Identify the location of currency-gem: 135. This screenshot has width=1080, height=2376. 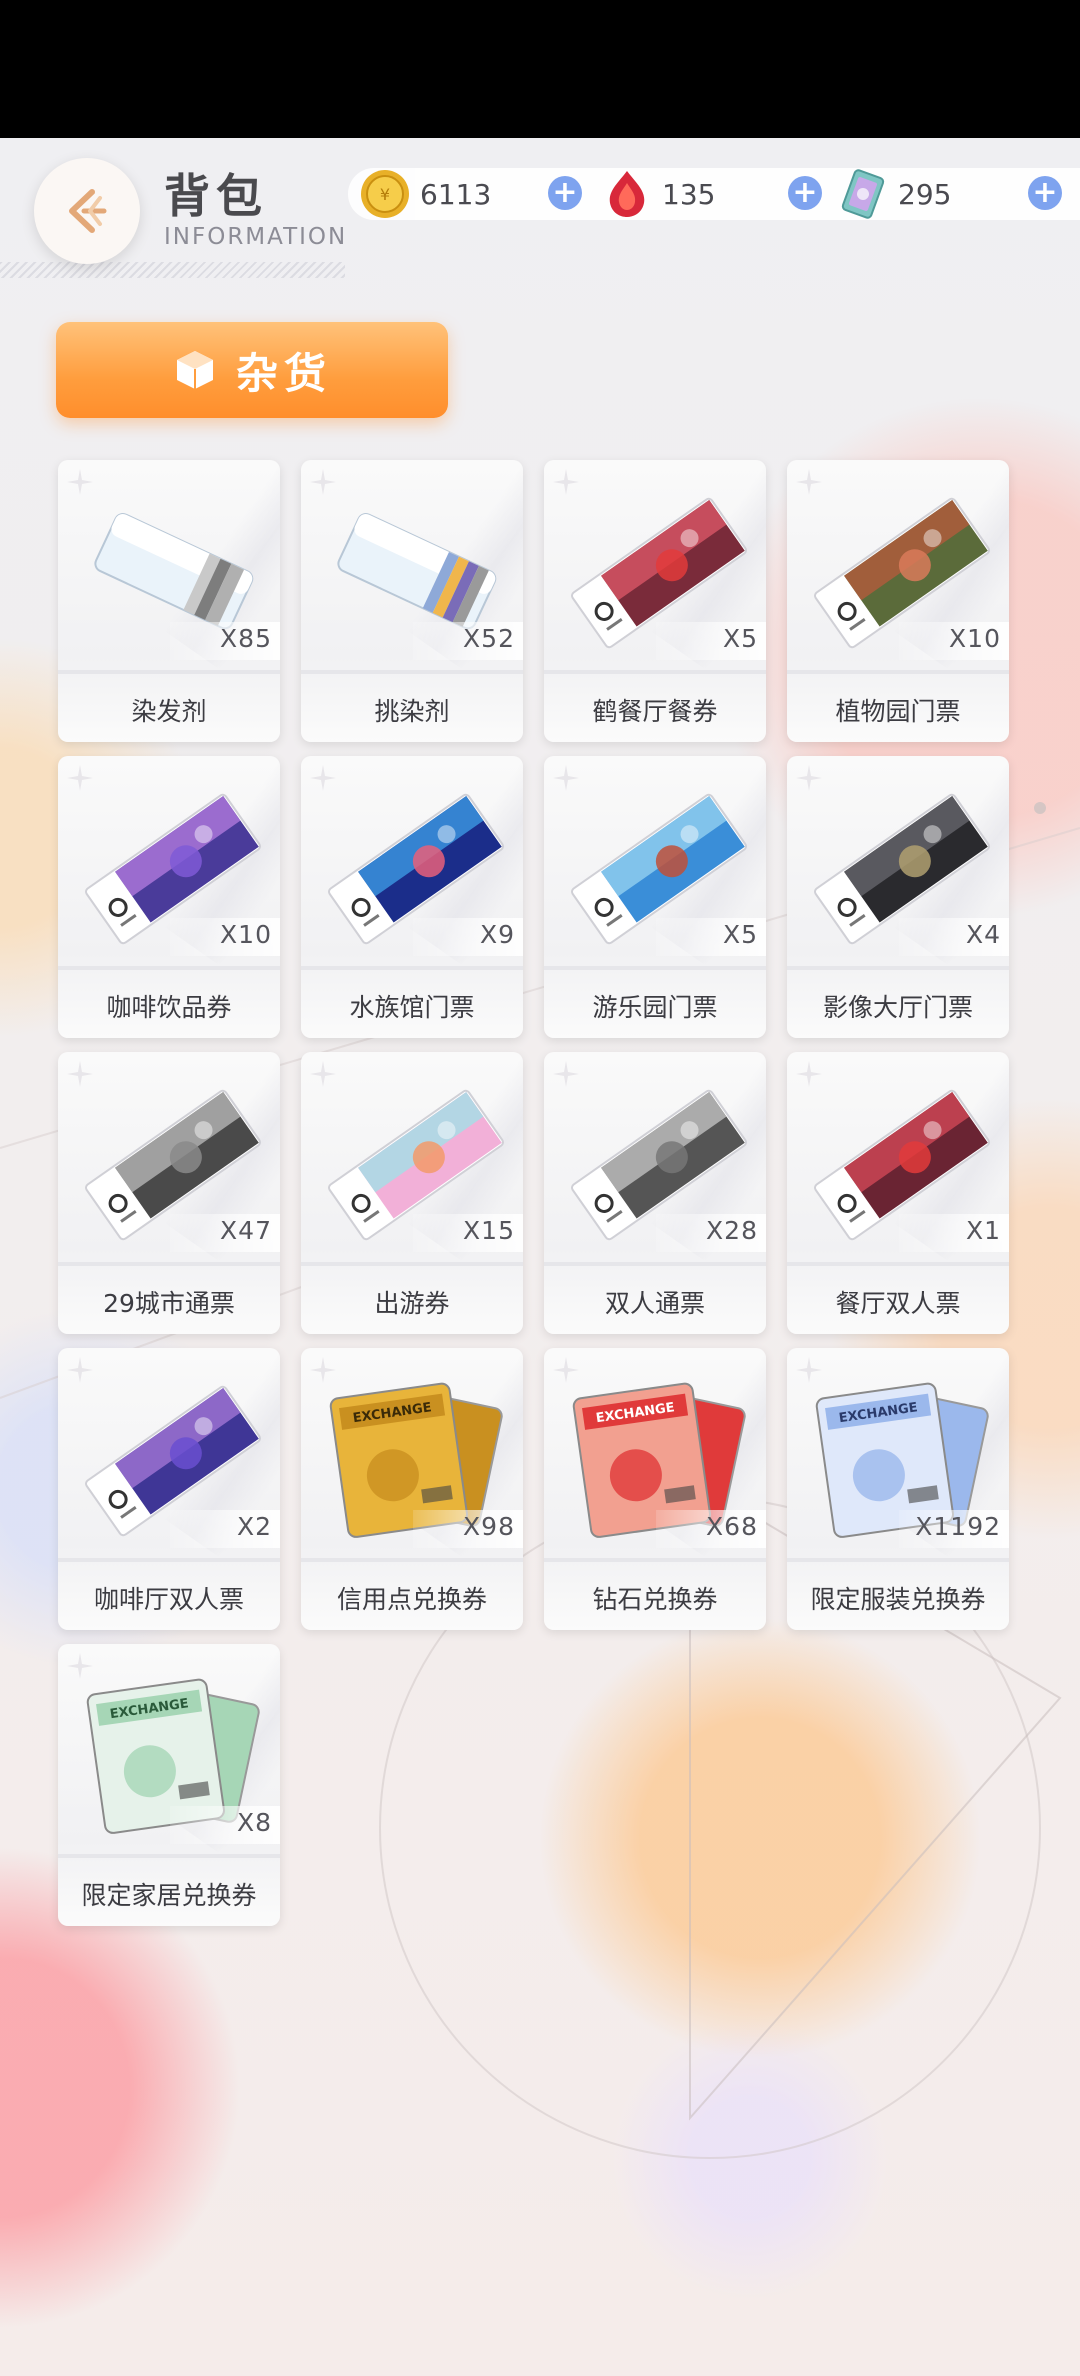
(657, 194).